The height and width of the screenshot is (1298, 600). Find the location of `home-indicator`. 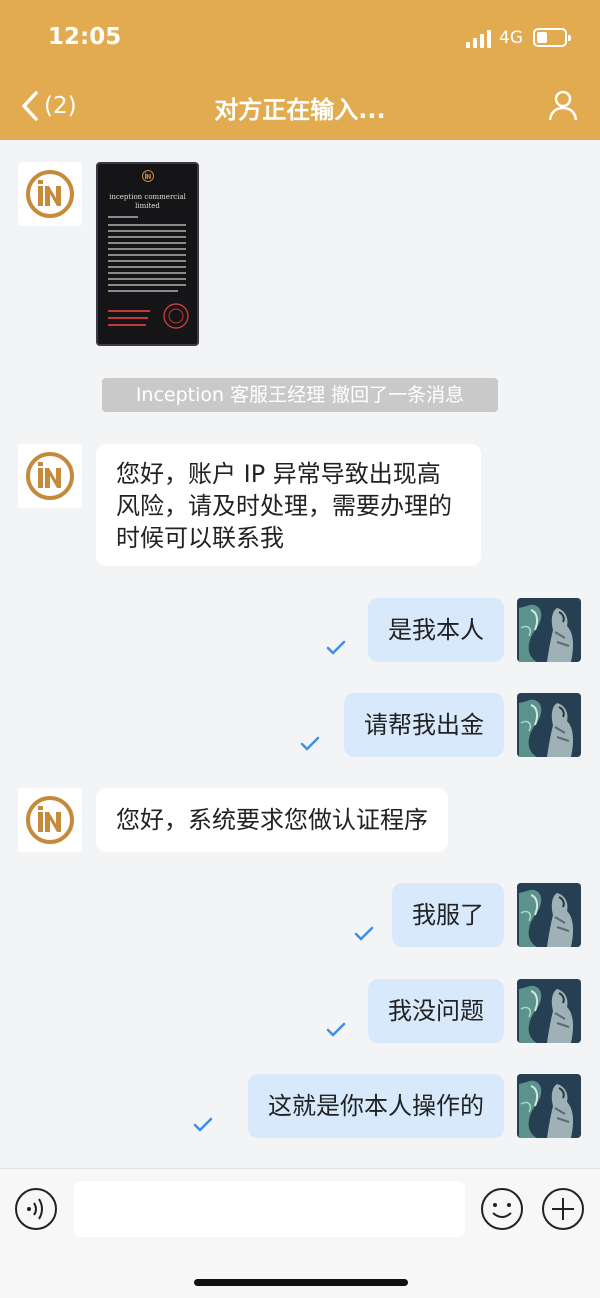

home-indicator is located at coordinates (301, 1282).